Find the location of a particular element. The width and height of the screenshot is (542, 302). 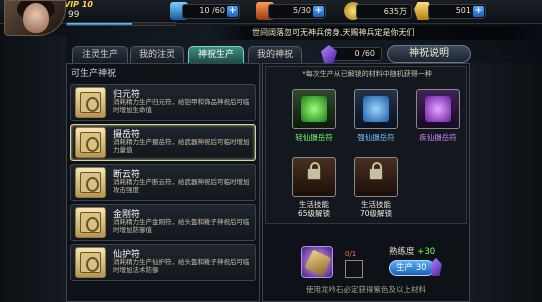

blue-talisman-icon is located at coordinates (376, 109).